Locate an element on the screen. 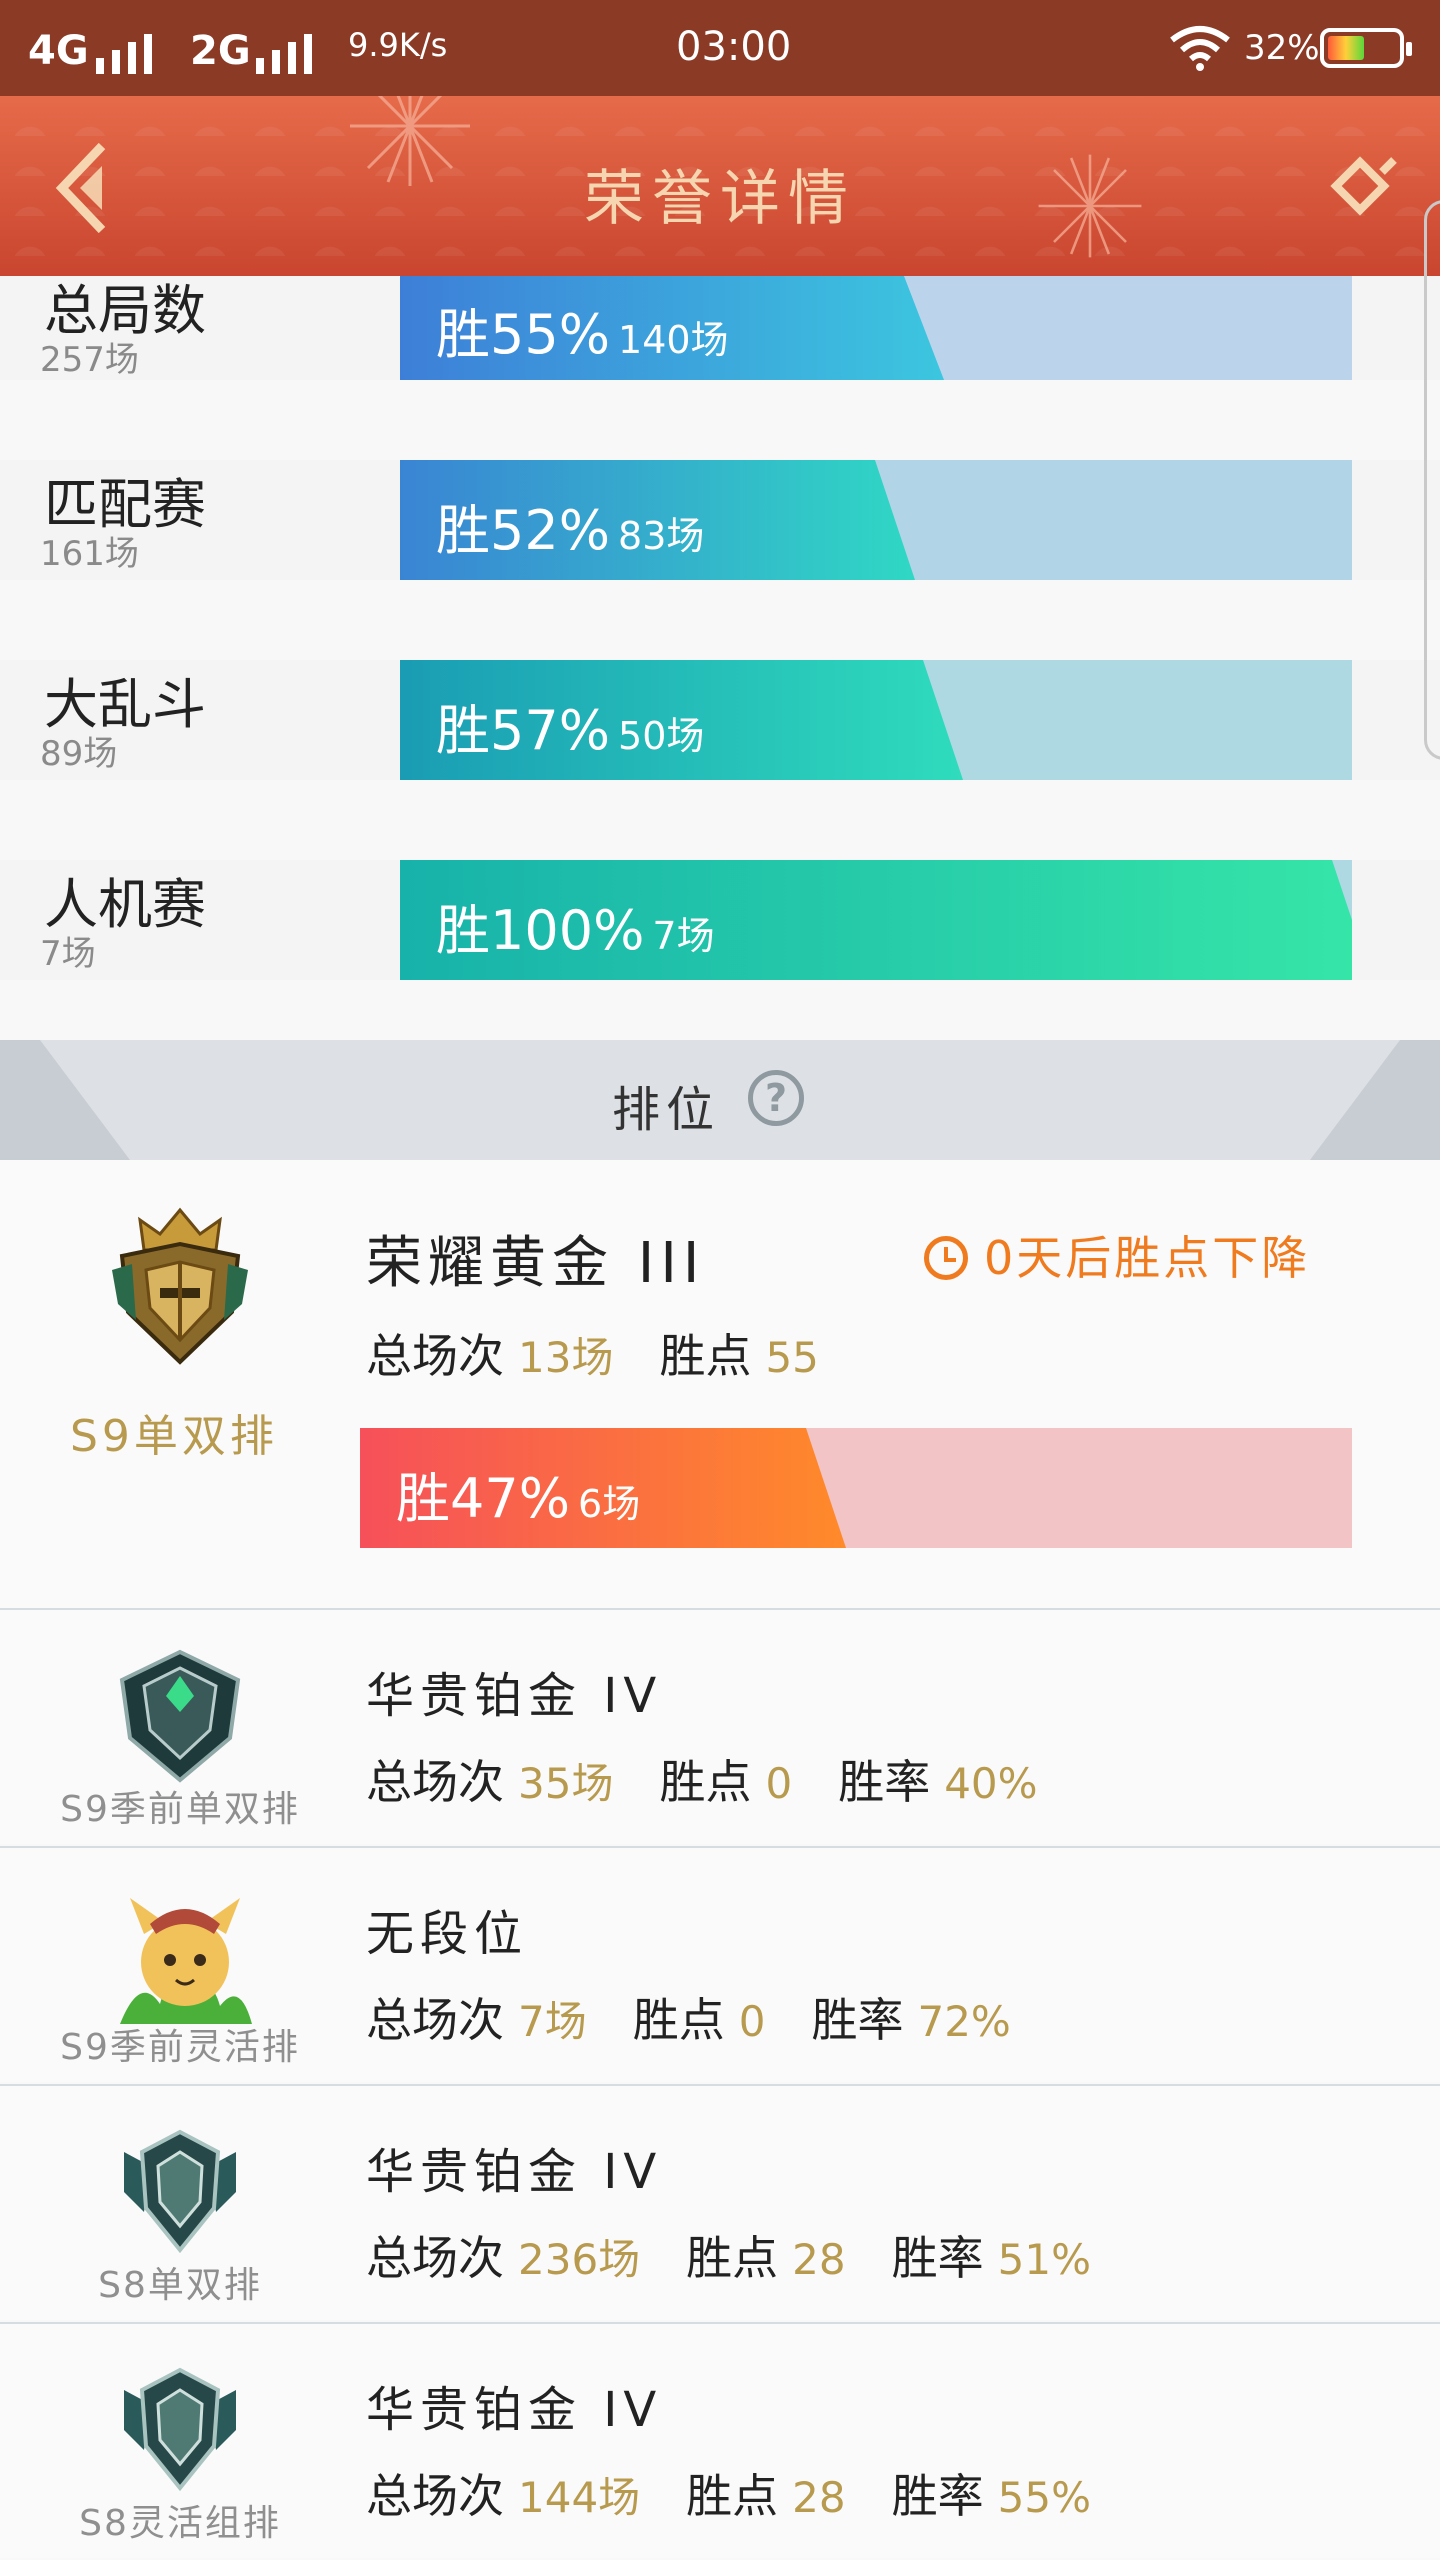  winrate-label: 胜55% 140场 is located at coordinates (582, 329).